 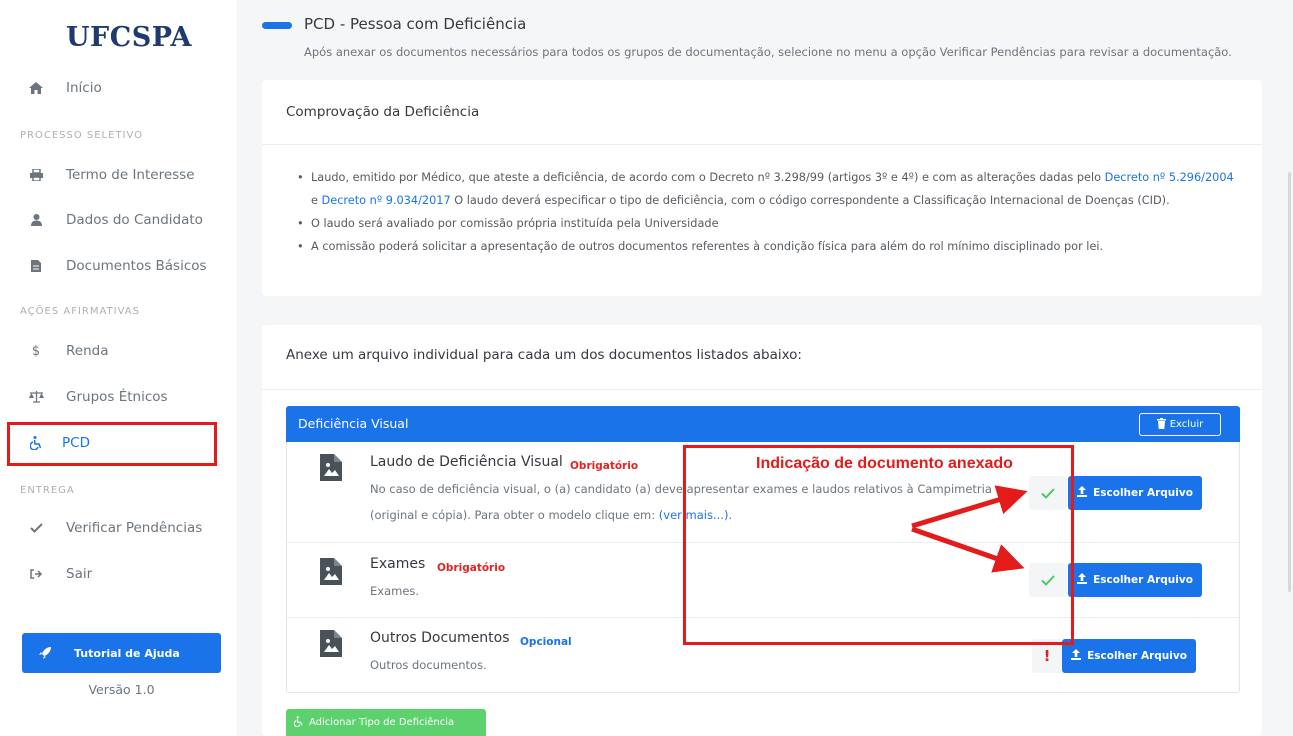 What do you see at coordinates (298, 722) in the screenshot?
I see `wheelchair-icon` at bounding box center [298, 722].